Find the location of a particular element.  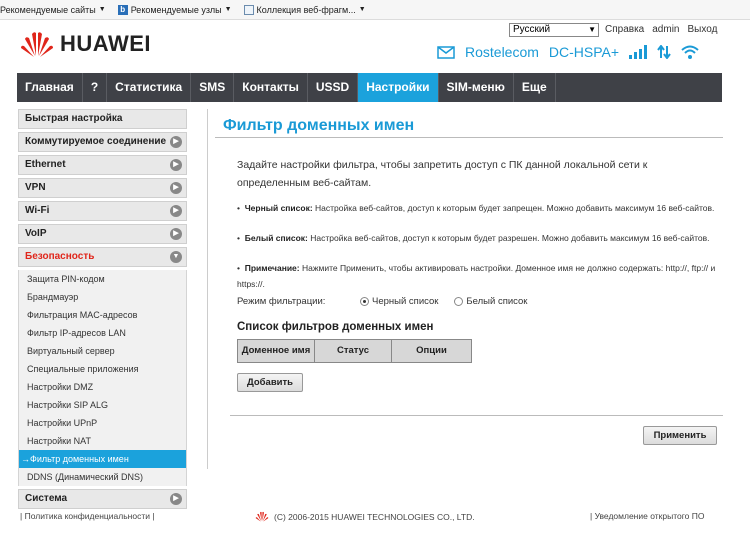

huawei-logo: HUAWEI is located at coordinates (85, 44).